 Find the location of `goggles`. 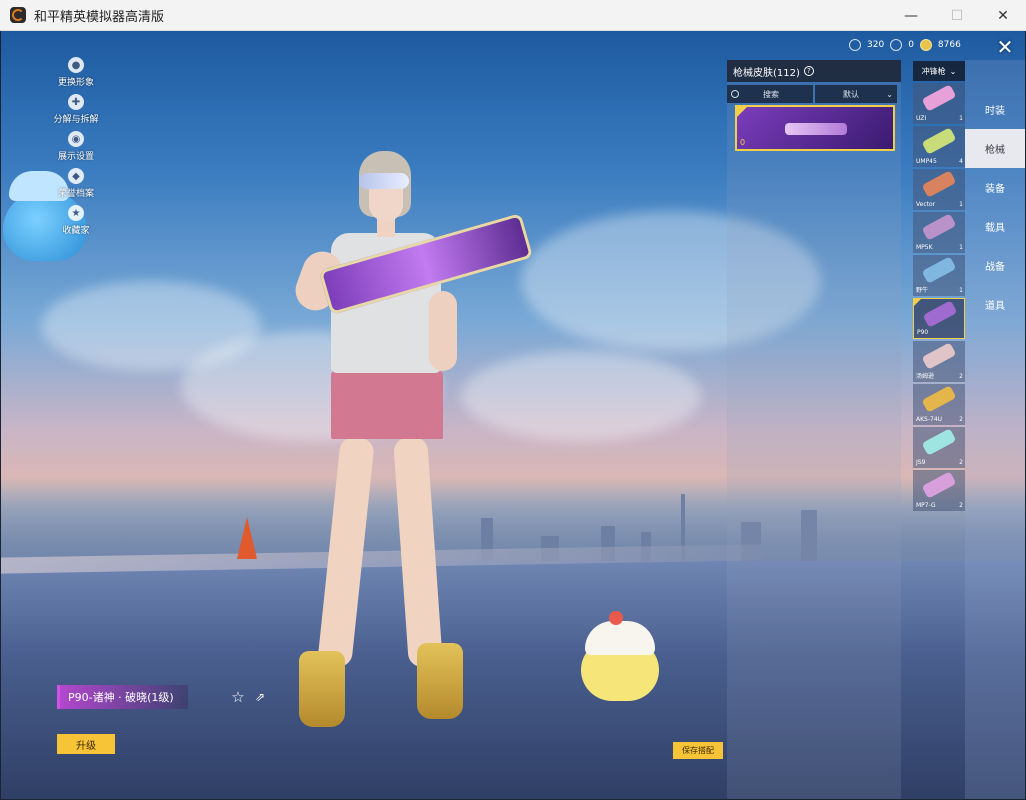

goggles is located at coordinates (384, 181).